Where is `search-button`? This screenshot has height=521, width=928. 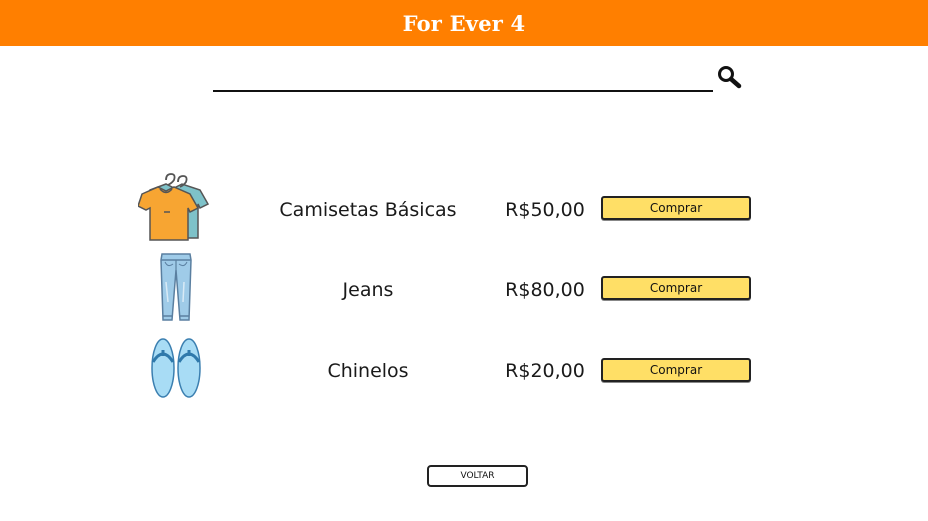
search-button is located at coordinates (729, 77).